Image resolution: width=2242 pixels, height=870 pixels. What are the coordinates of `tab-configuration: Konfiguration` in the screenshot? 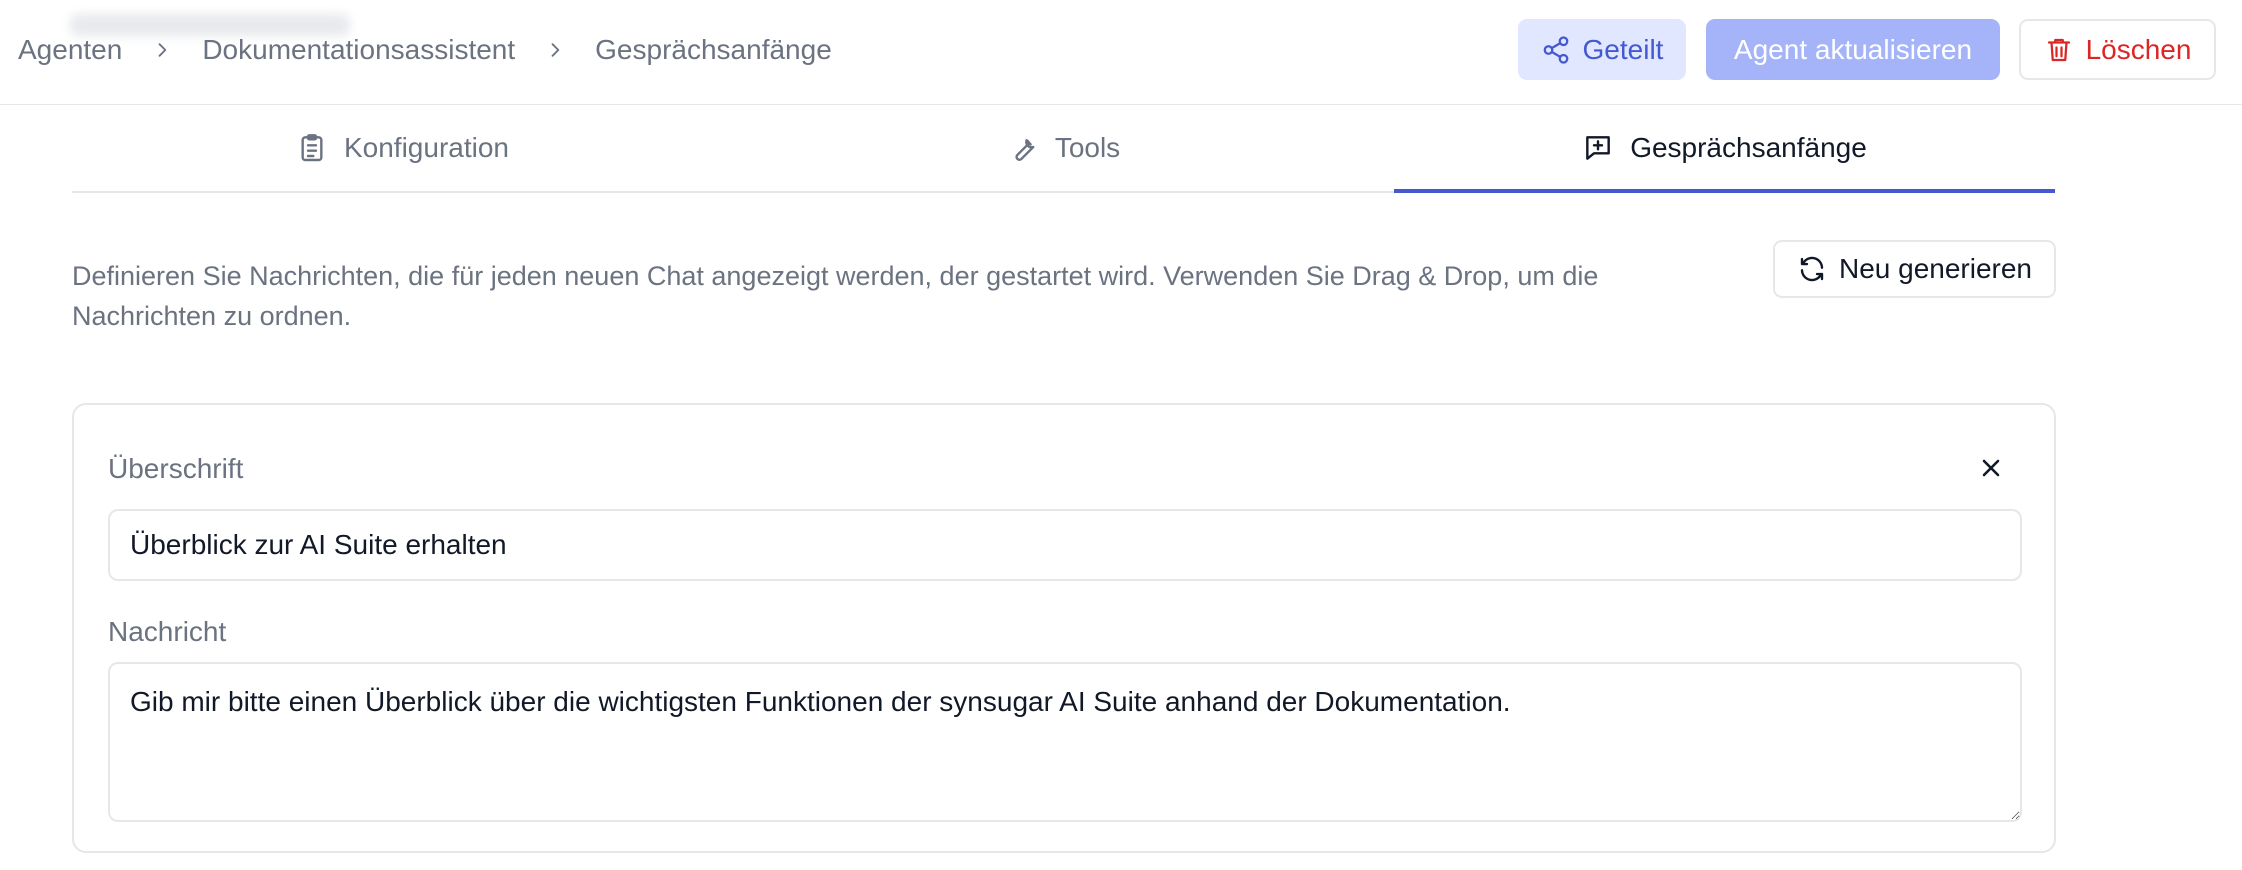 It's located at (402, 148).